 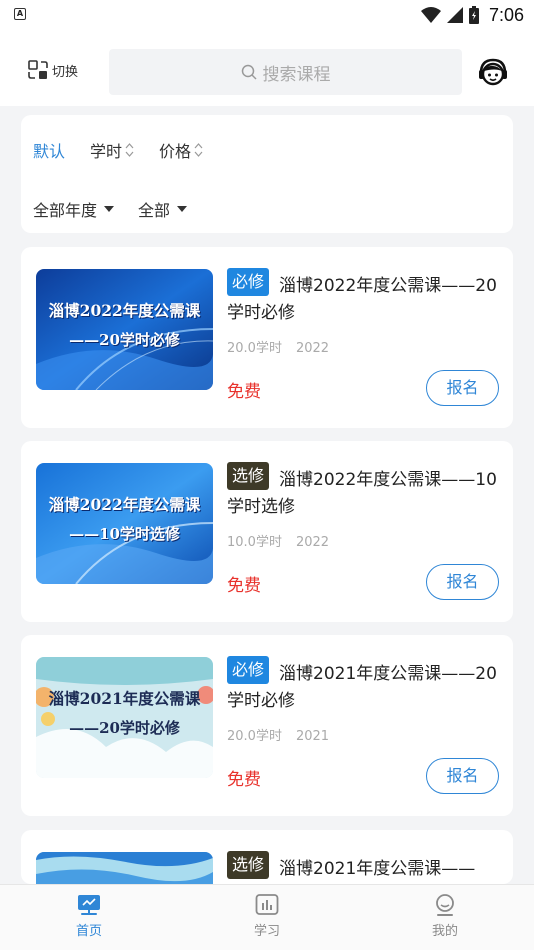 What do you see at coordinates (445, 905) in the screenshot?
I see `profile-icon` at bounding box center [445, 905].